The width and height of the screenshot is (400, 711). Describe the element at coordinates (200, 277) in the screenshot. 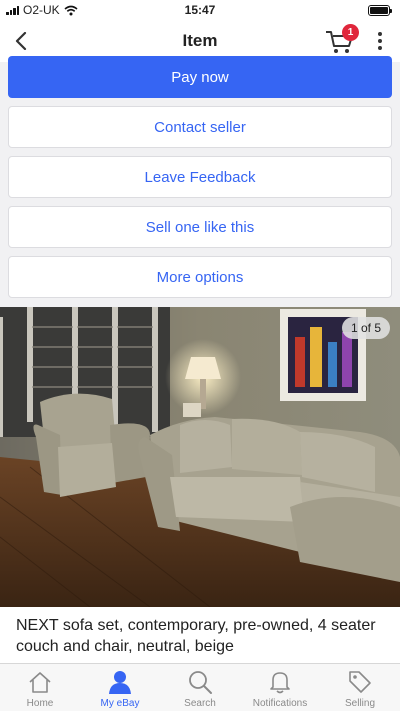

I see `more-options-button: More options` at that location.